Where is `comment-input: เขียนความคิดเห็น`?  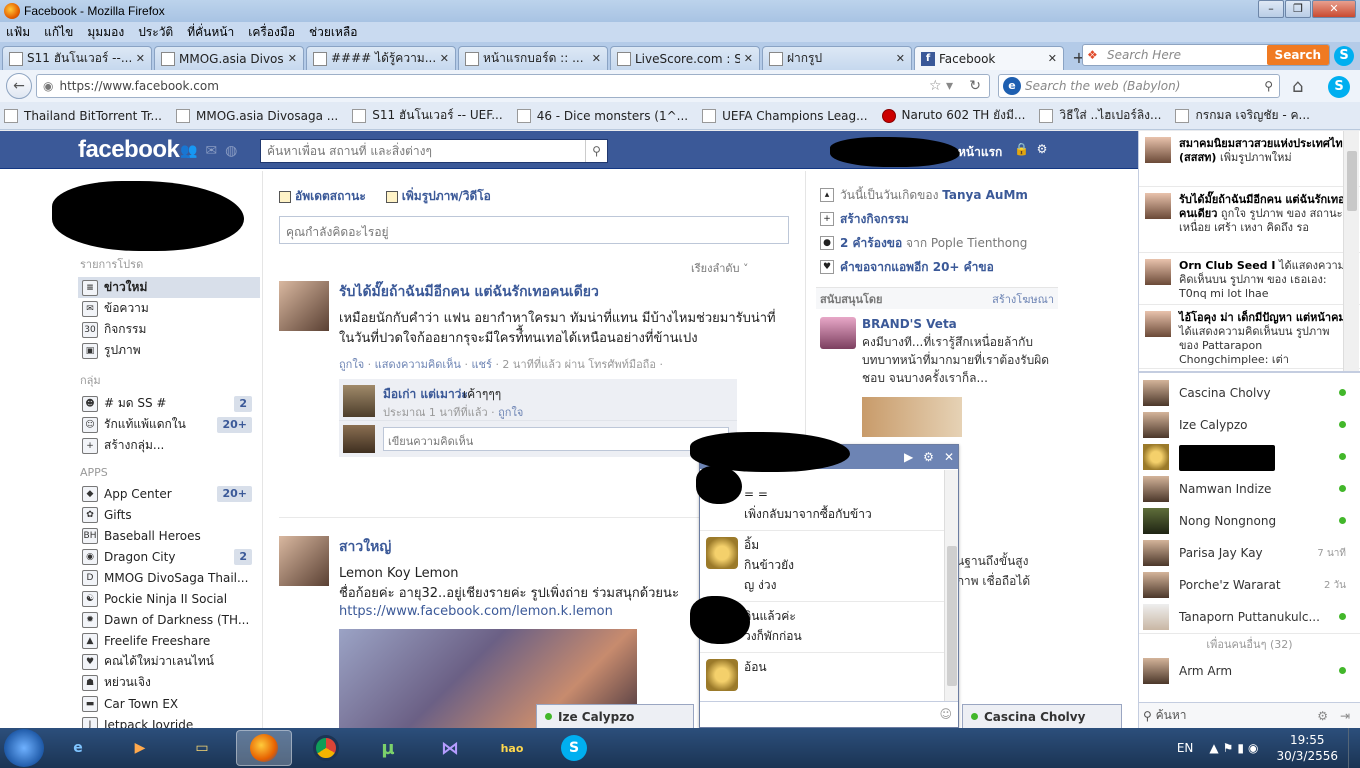
comment-input: เขียนความคิดเห็น is located at coordinates (556, 439).